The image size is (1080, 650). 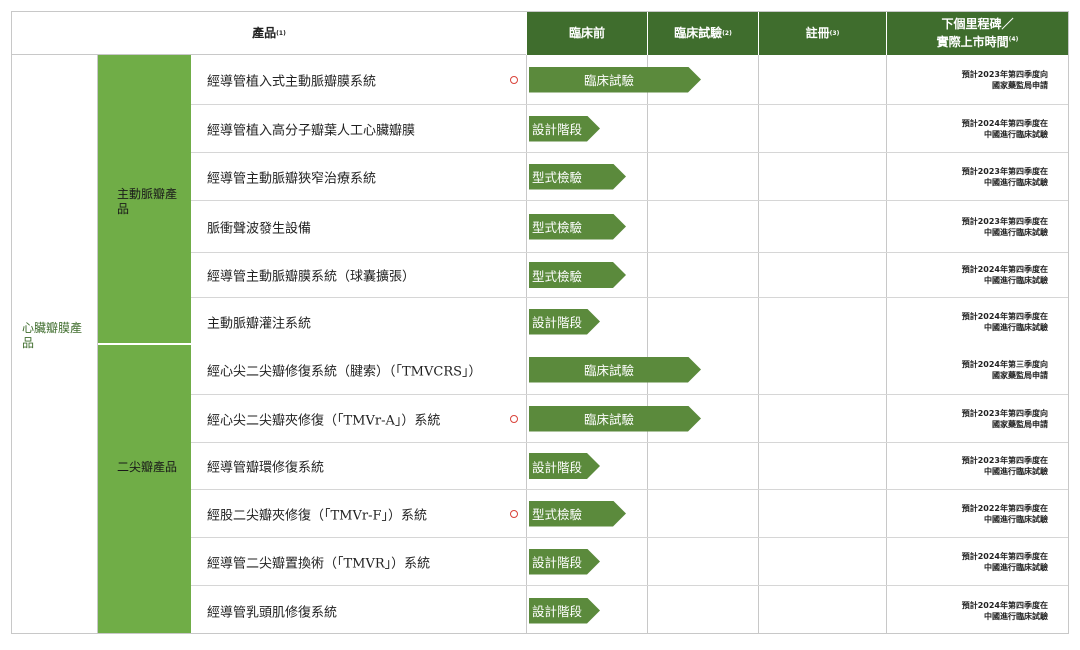 What do you see at coordinates (1005, 466) in the screenshot?
I see `milestone-text: 預計2023年第四季度在中國進行臨床試驗` at bounding box center [1005, 466].